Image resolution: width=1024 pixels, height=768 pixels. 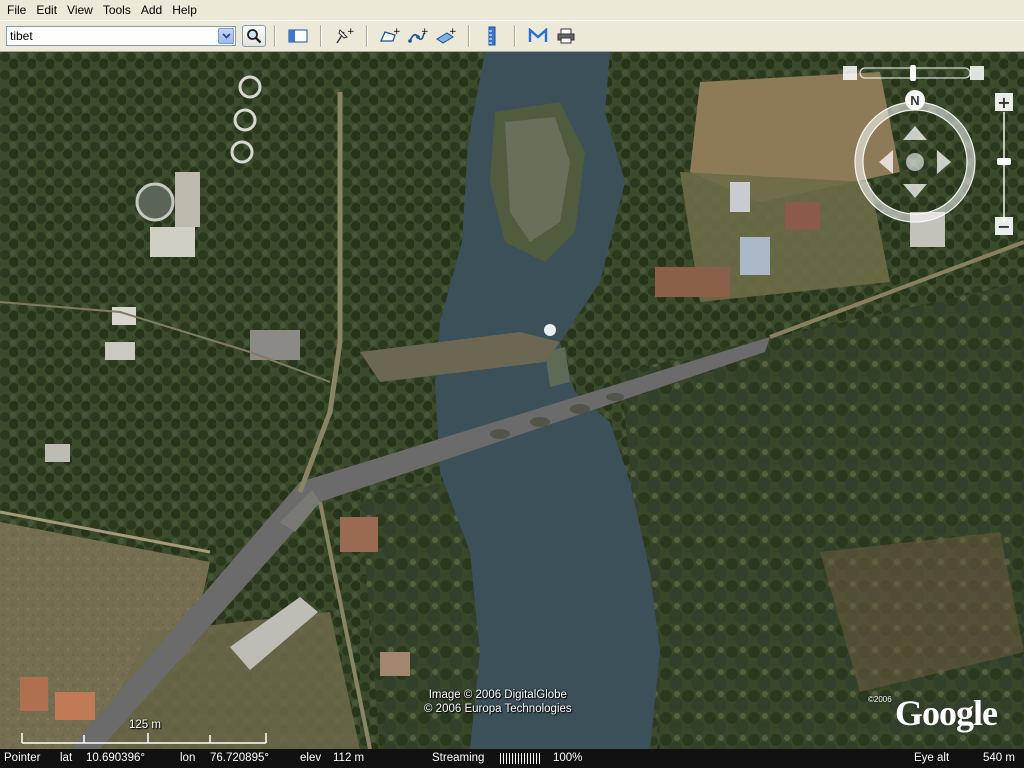 I want to click on pan-right-icon, so click(x=944, y=162).